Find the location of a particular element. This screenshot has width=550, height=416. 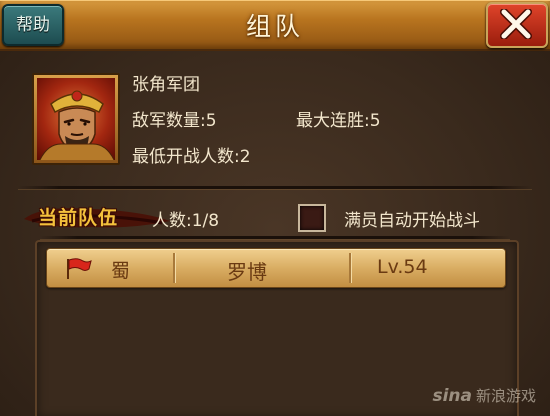

close-x-icon is located at coordinates (516, 24).